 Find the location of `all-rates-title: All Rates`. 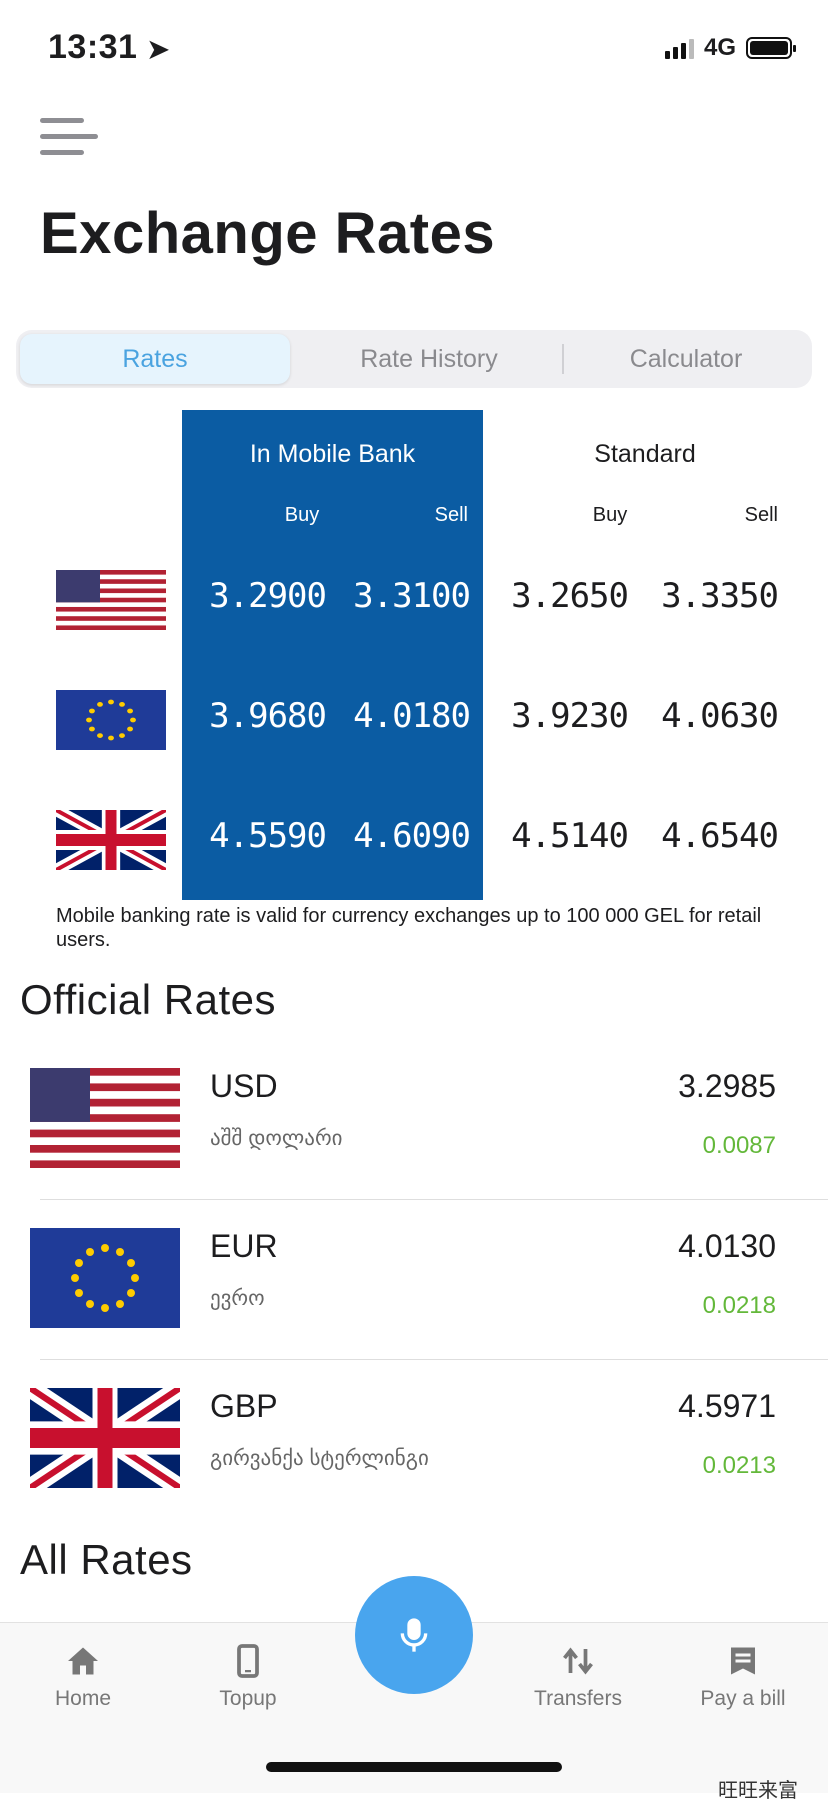

all-rates-title: All Rates is located at coordinates (106, 1559).